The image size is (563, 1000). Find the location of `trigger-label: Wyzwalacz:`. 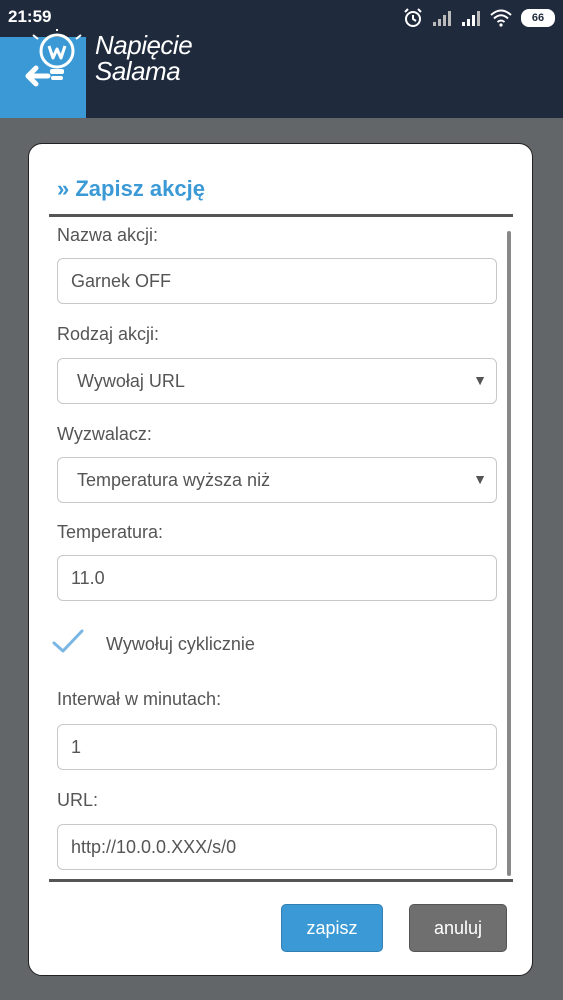

trigger-label: Wyzwalacz: is located at coordinates (104, 434).